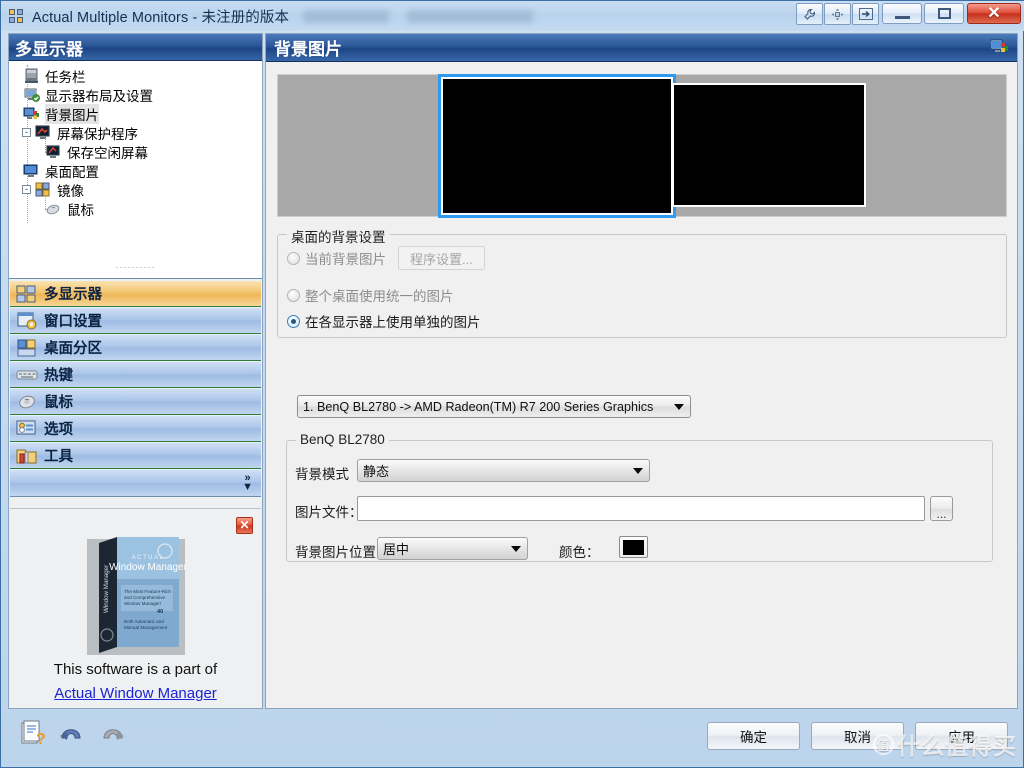 The image size is (1024, 768). What do you see at coordinates (769, 145) in the screenshot?
I see `monitor-2-preview` at bounding box center [769, 145].